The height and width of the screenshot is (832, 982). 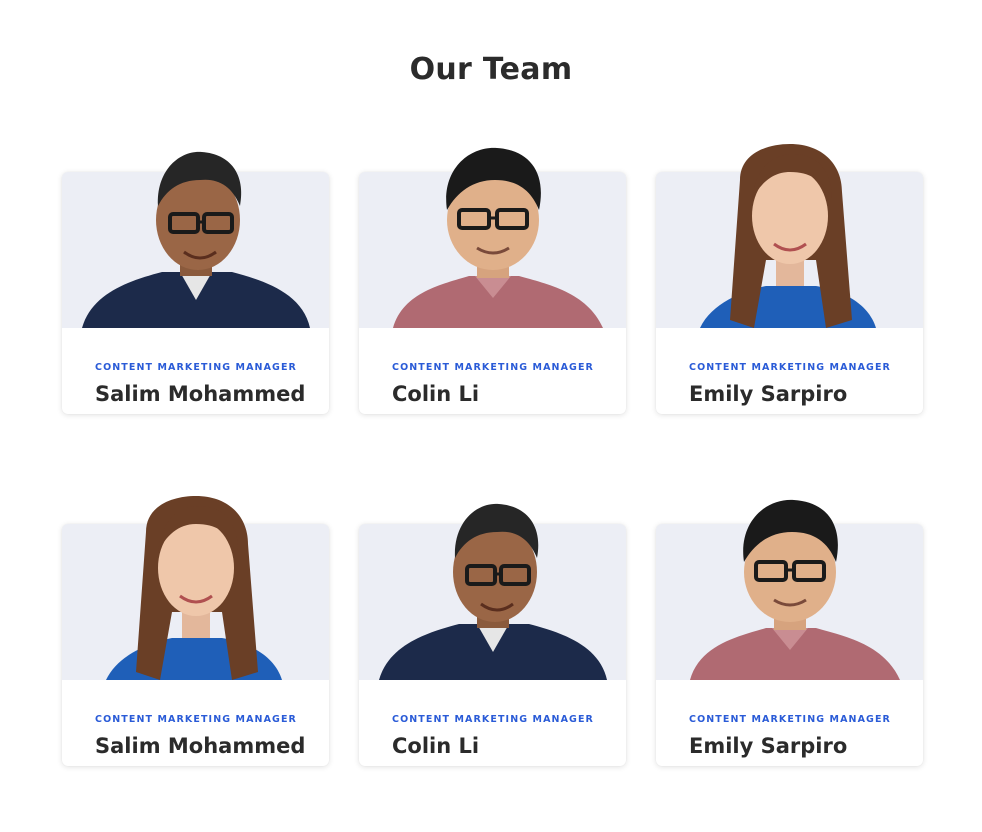 I want to click on member-photo-man-navy, so click(x=492, y=586).